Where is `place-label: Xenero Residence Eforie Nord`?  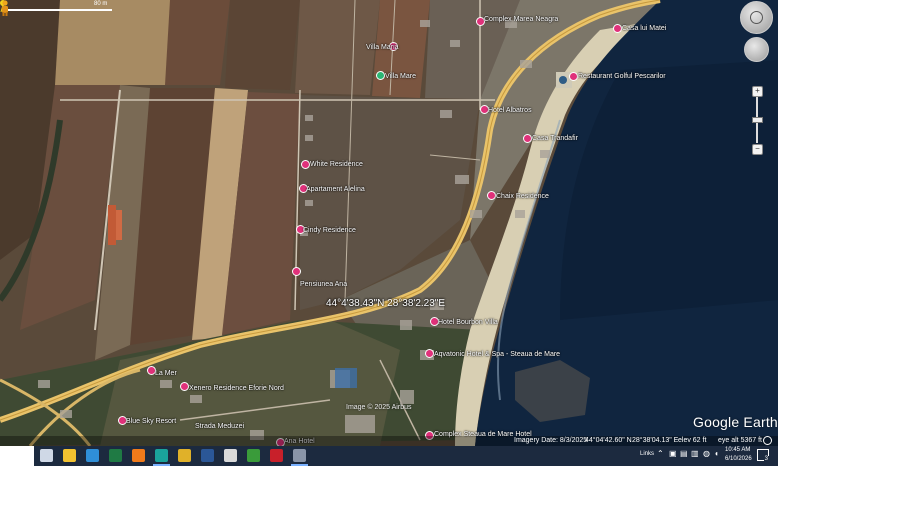 place-label: Xenero Residence Eforie Nord is located at coordinates (236, 388).